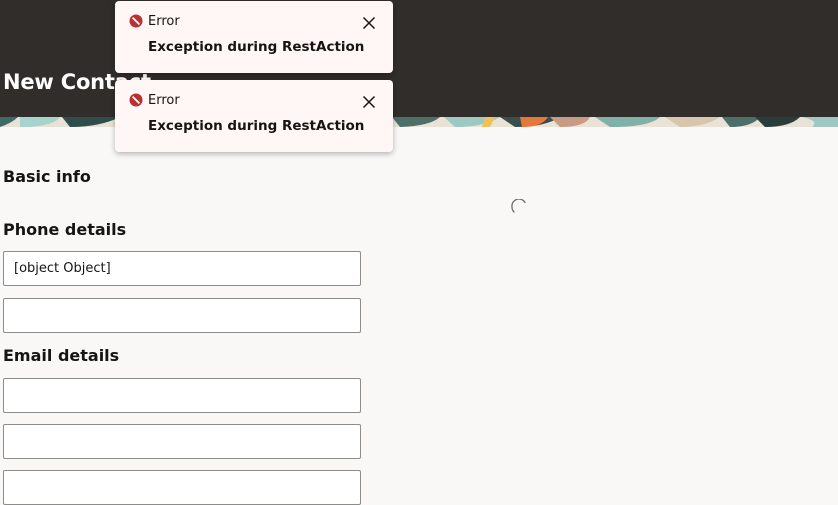 The image size is (838, 505). I want to click on loading-spinner-icon, so click(518, 206).